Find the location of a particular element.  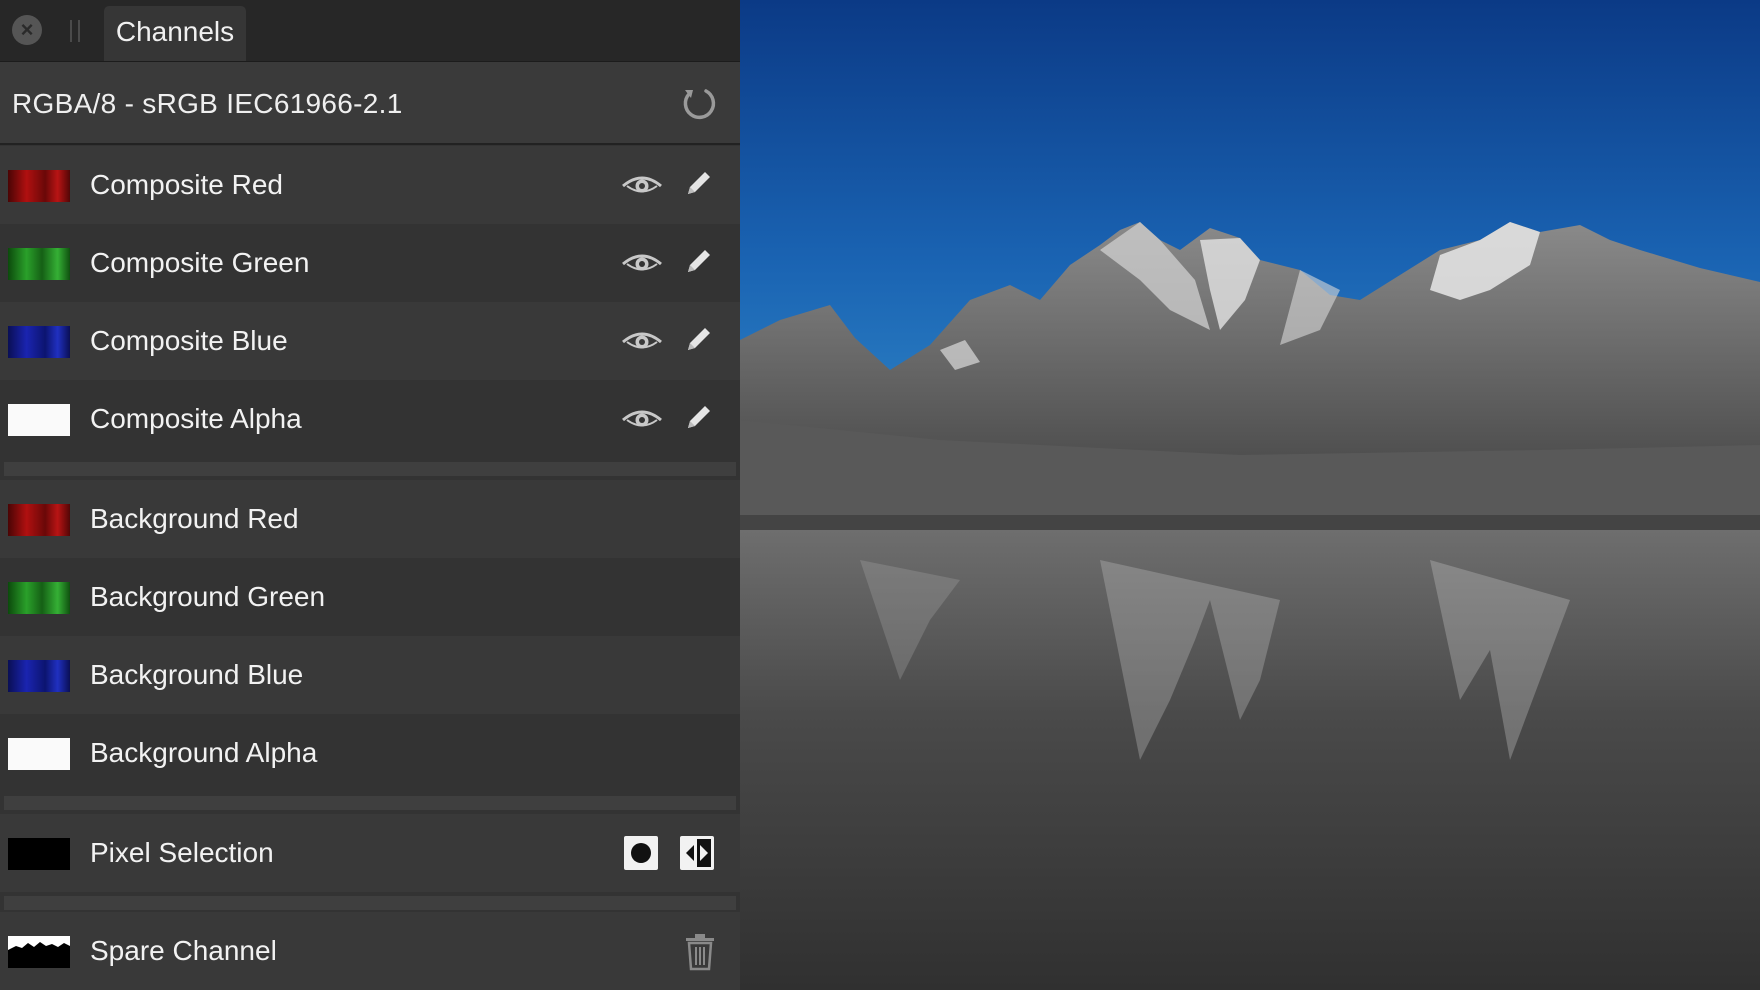

channel-label: Pixel Selection is located at coordinates (182, 852).